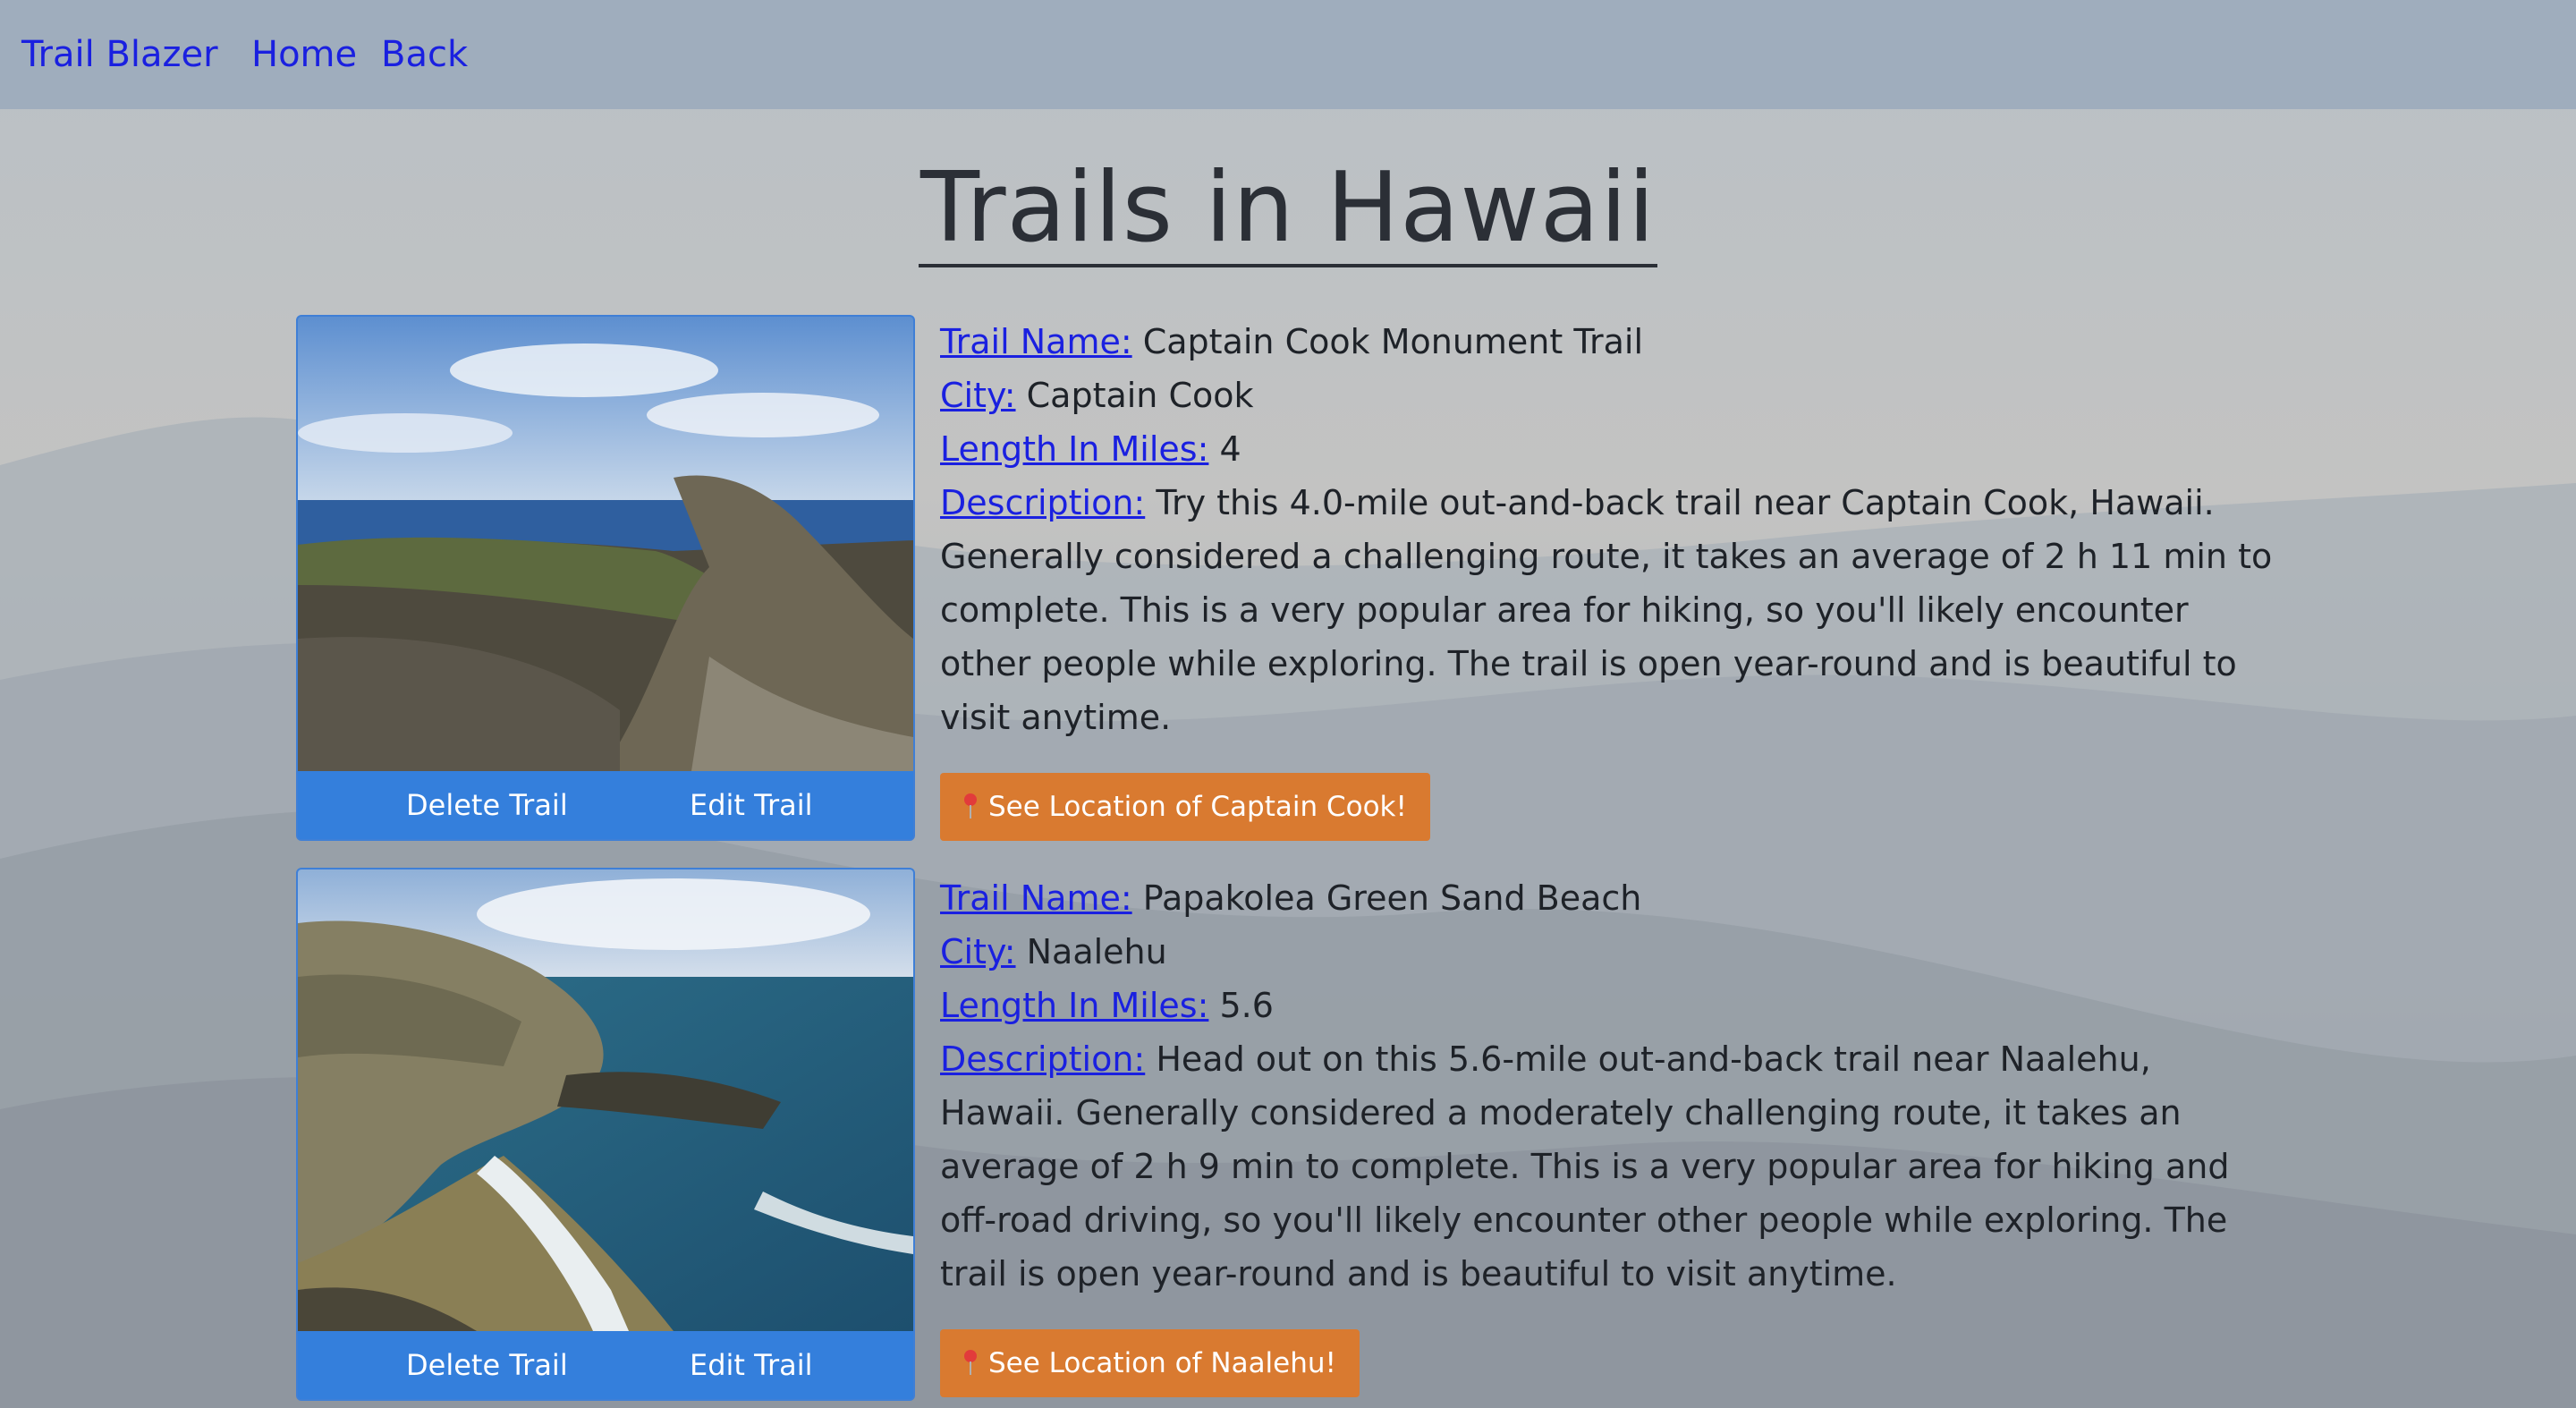 The image size is (2576, 1408). Describe the element at coordinates (1162, 1363) in the screenshot. I see `see-location-label: See Location of Naalehu!` at that location.